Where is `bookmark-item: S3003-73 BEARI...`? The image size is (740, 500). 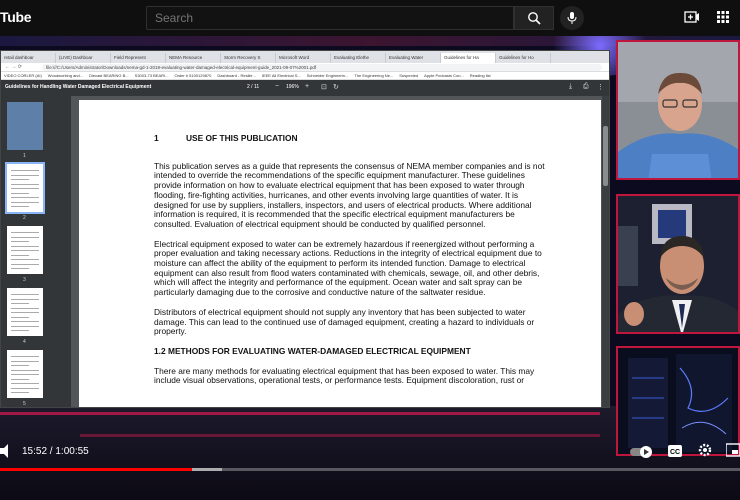
bookmark-item: S3003-73 BEARI... is located at coordinates (152, 75).